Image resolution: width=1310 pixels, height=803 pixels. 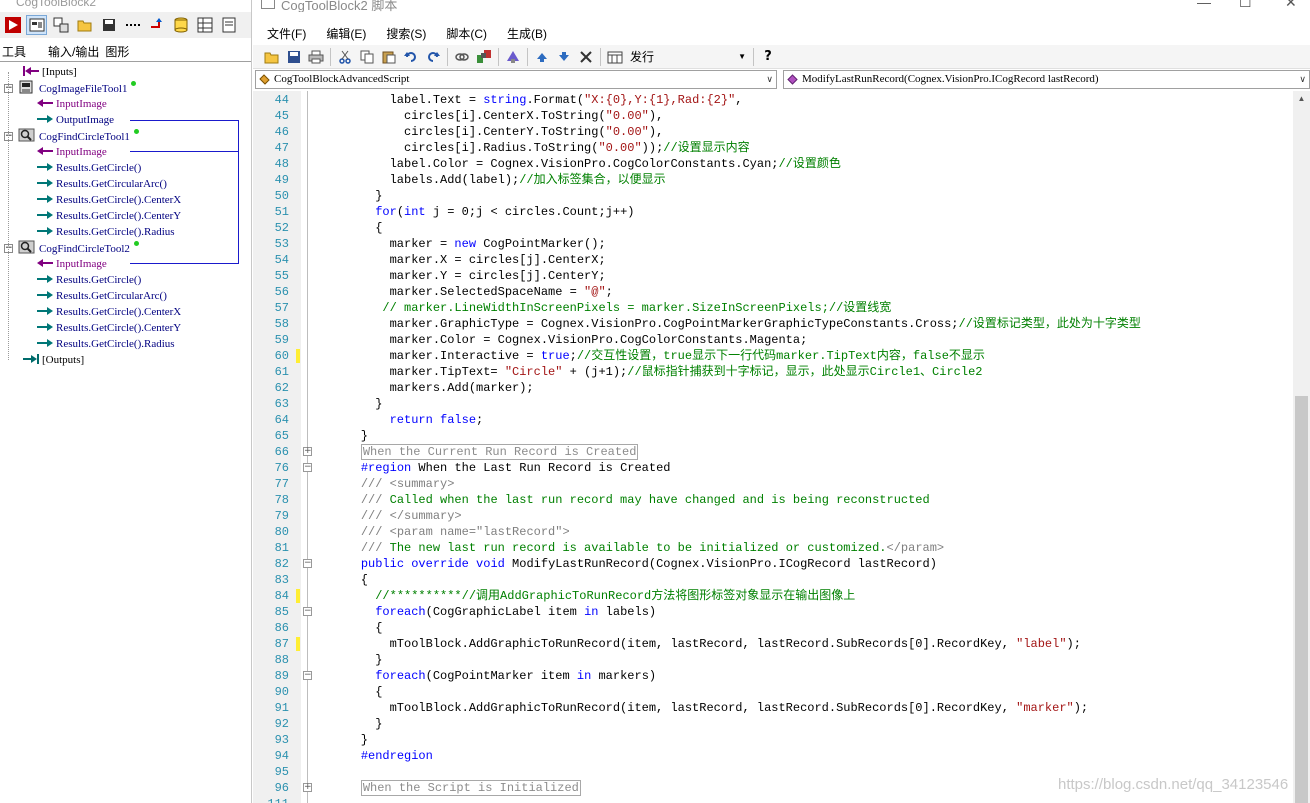 I want to click on code-line: circles[i].CenterY.ToString("0.00"),, so click(x=497, y=132).